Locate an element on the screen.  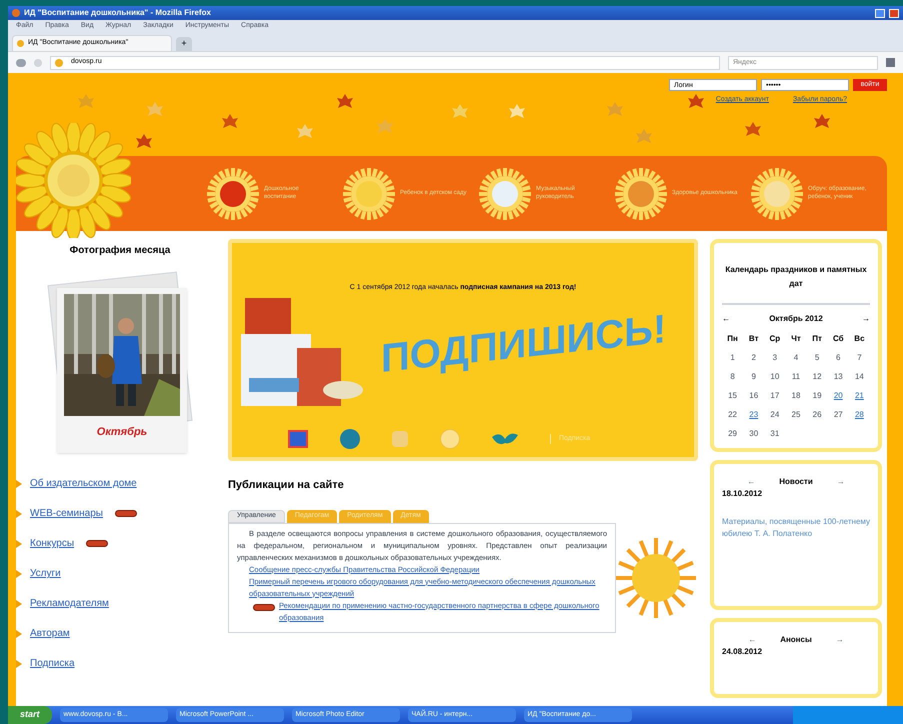
calendar-day: 29 is located at coordinates (733, 434).